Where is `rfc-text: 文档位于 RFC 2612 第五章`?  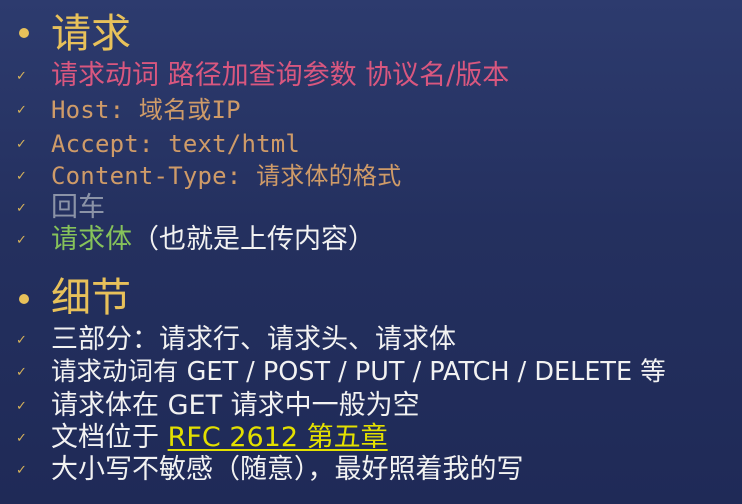
rfc-text: 文档位于 RFC 2612 第五章 is located at coordinates (219, 438).